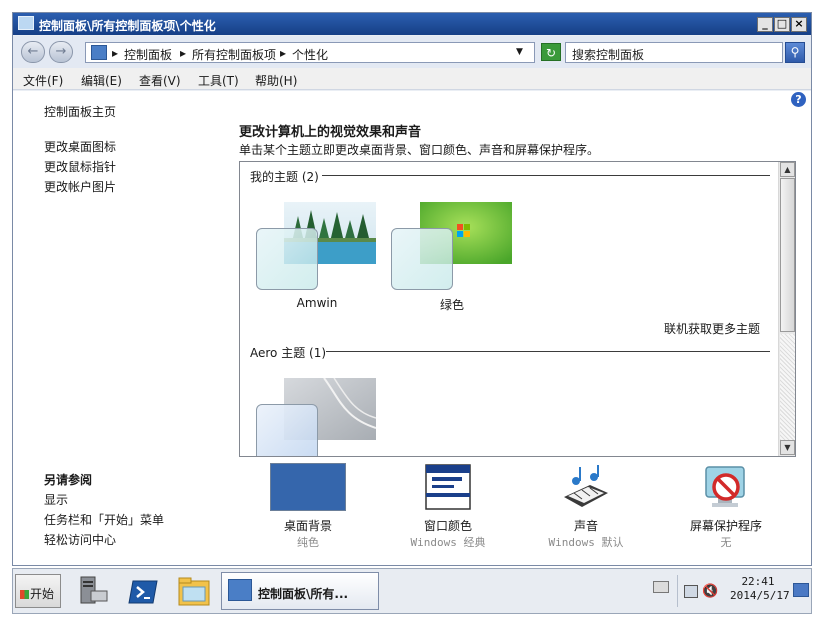 Image resolution: width=832 pixels, height=632 pixels. What do you see at coordinates (725, 526) in the screenshot?
I see `screensaver-label: 屏幕保护程序` at bounding box center [725, 526].